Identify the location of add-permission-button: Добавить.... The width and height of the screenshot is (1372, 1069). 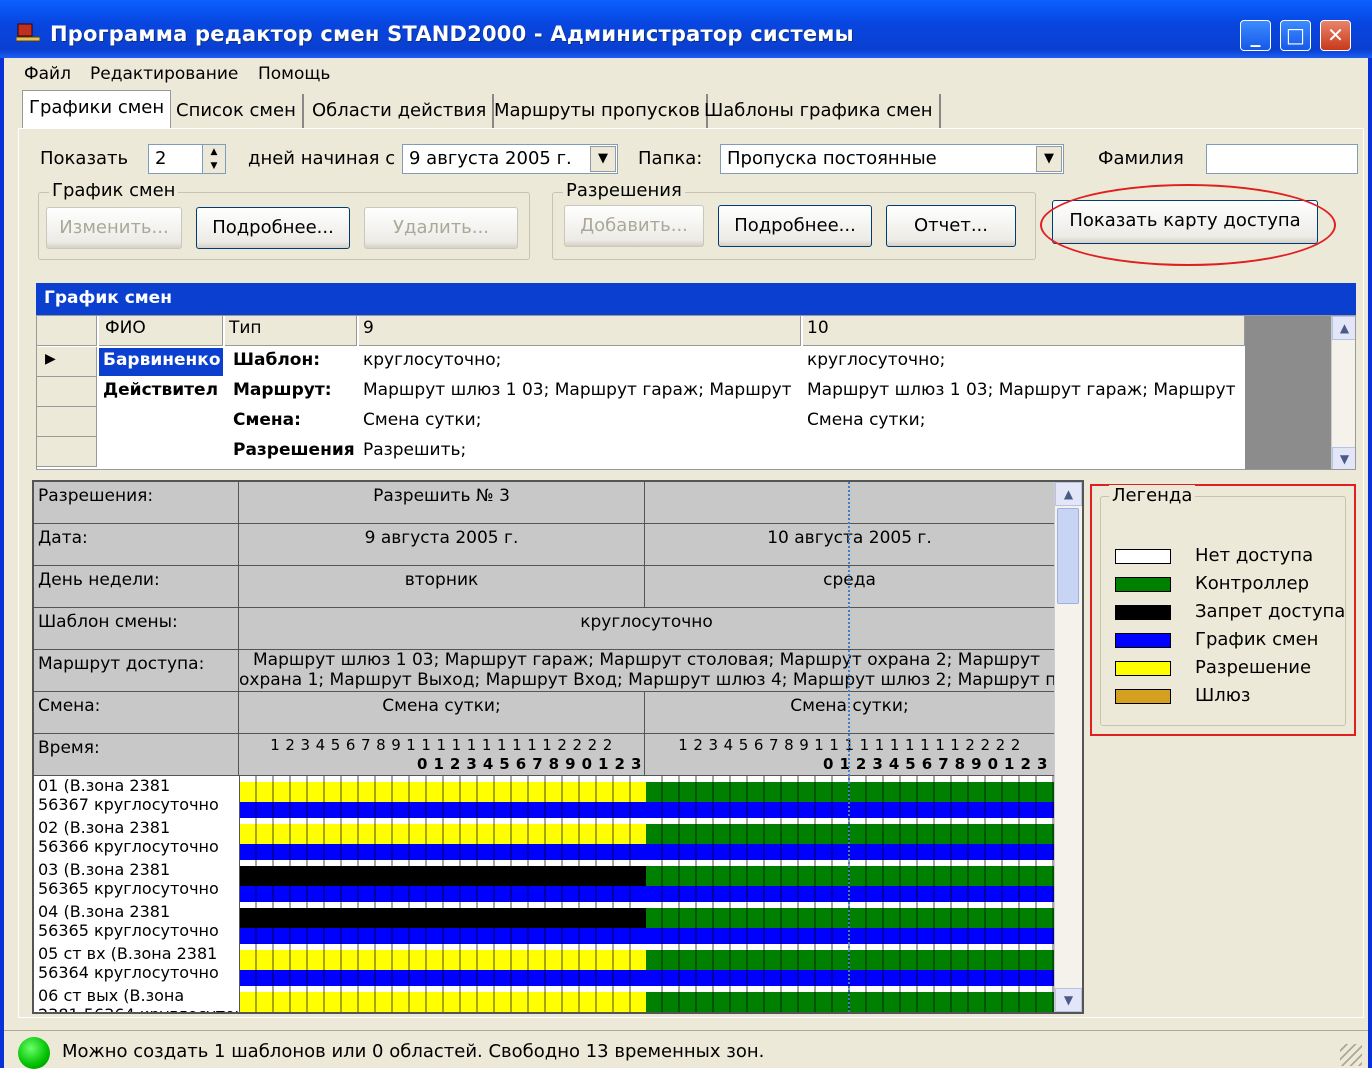
(634, 226).